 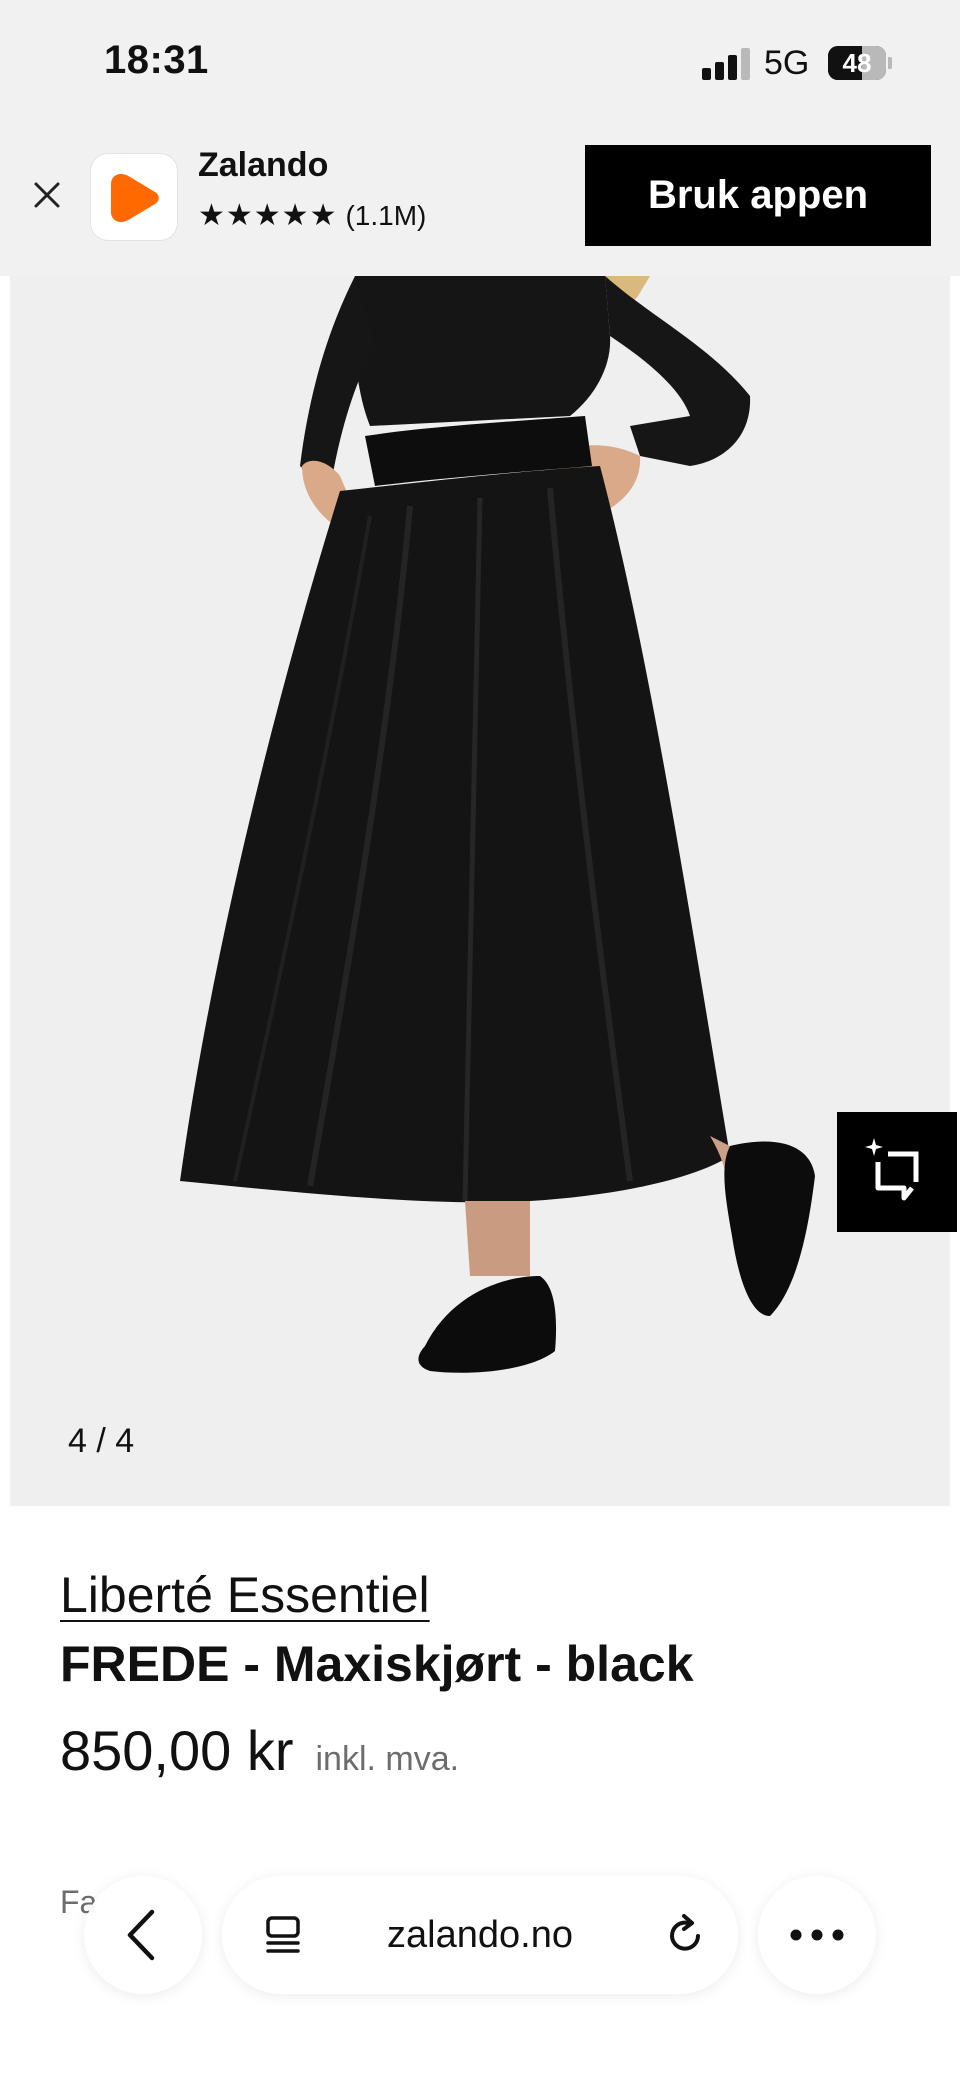 What do you see at coordinates (263, 165) in the screenshot?
I see `app-name: Zalando` at bounding box center [263, 165].